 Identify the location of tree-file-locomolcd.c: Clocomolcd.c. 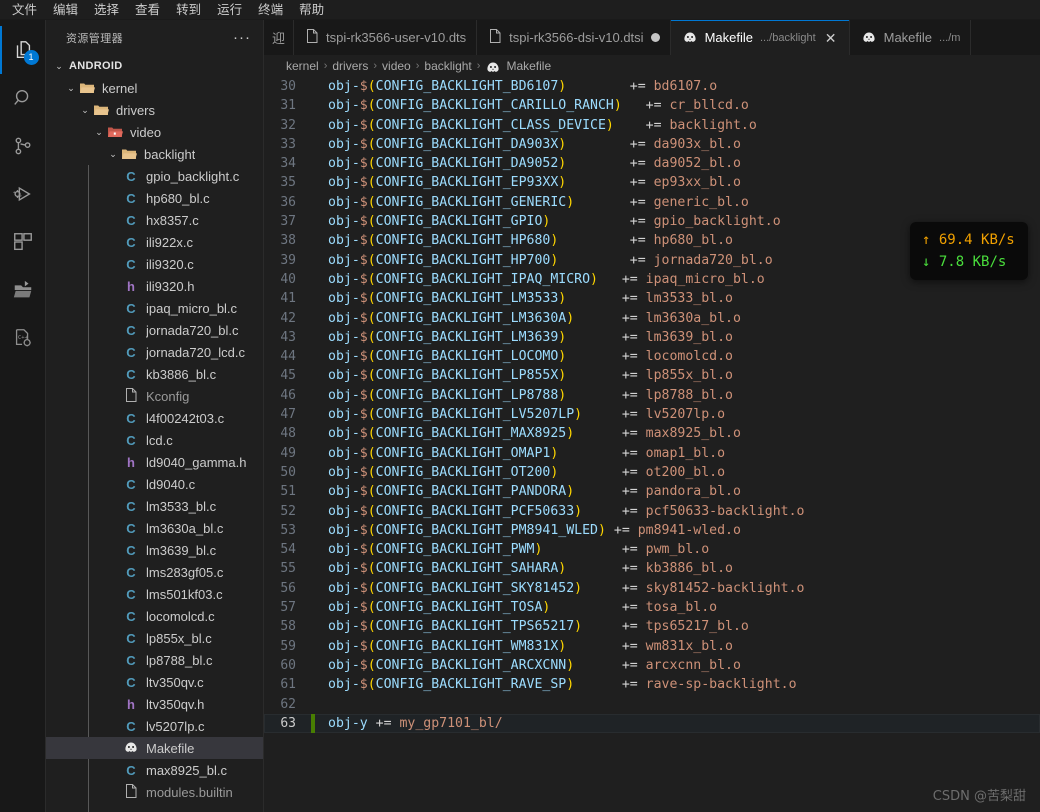
(154, 616).